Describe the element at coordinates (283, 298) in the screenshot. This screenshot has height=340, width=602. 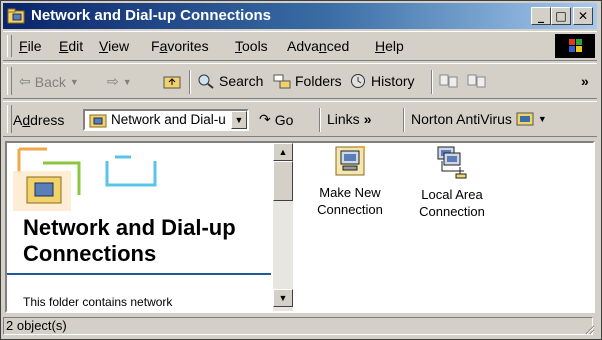
I see `scroll-down-button: ▼` at that location.